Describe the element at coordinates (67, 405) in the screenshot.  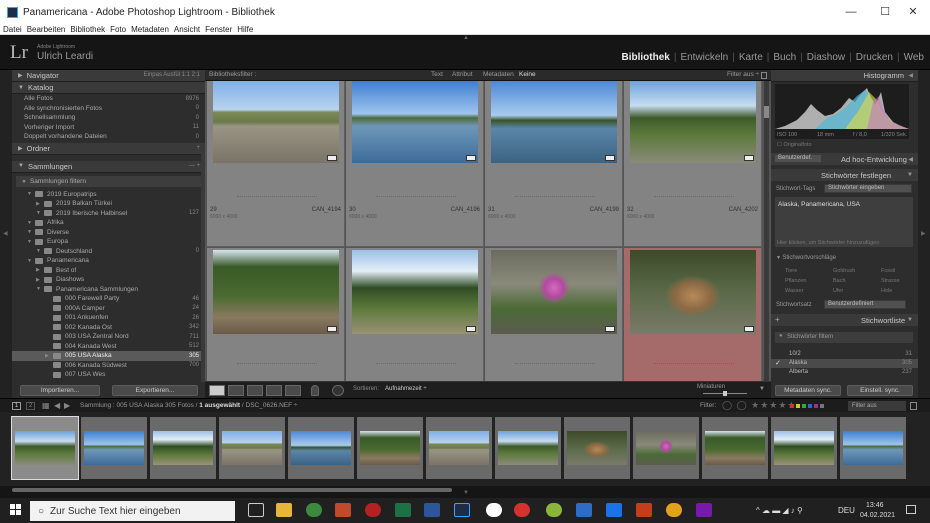
I see `forward-arrow-icon: ▶` at that location.